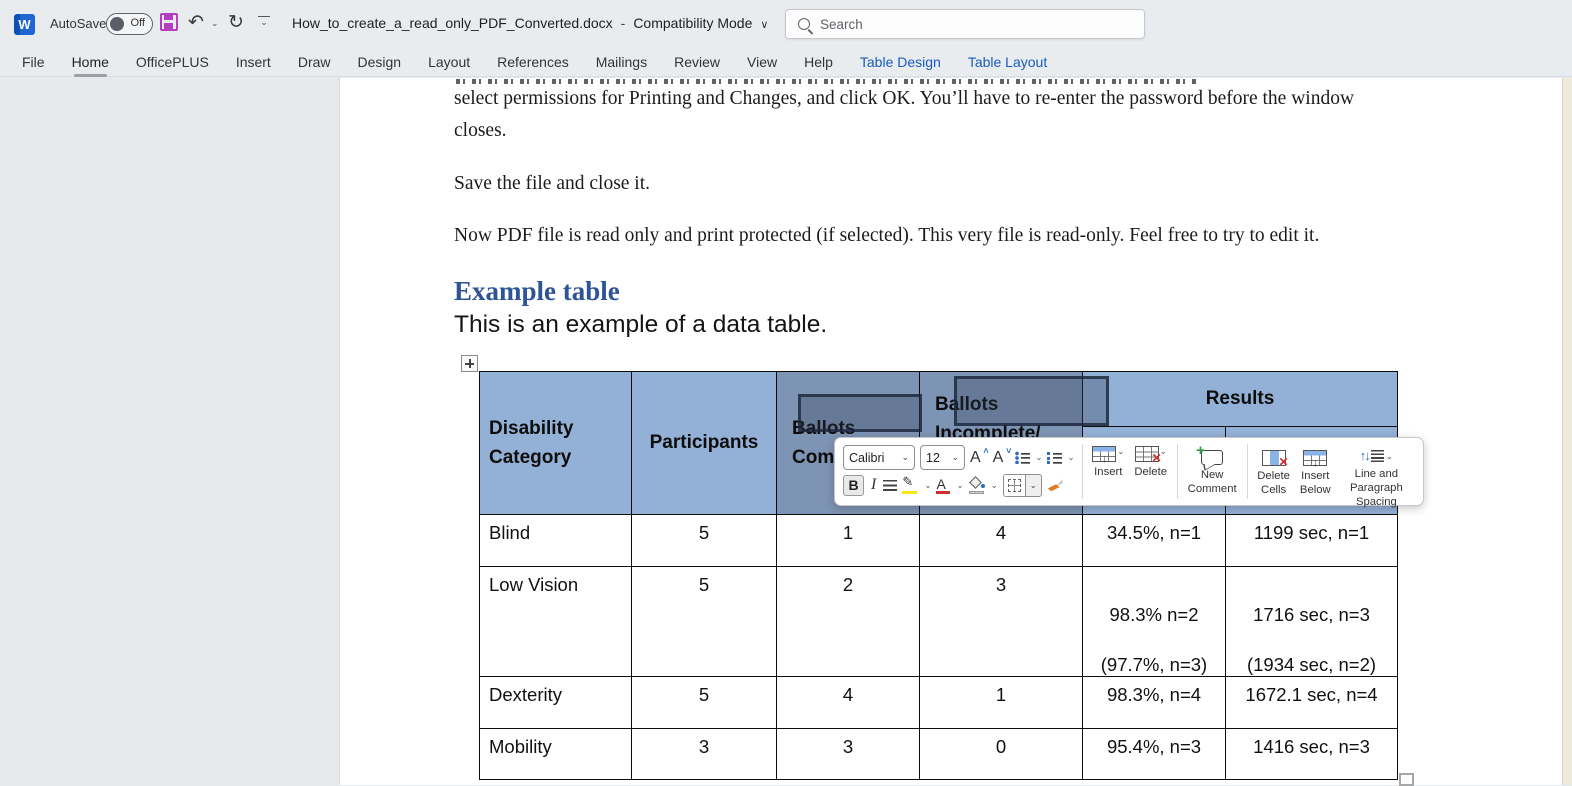  Describe the element at coordinates (762, 62) in the screenshot. I see `tab-view: View` at that location.